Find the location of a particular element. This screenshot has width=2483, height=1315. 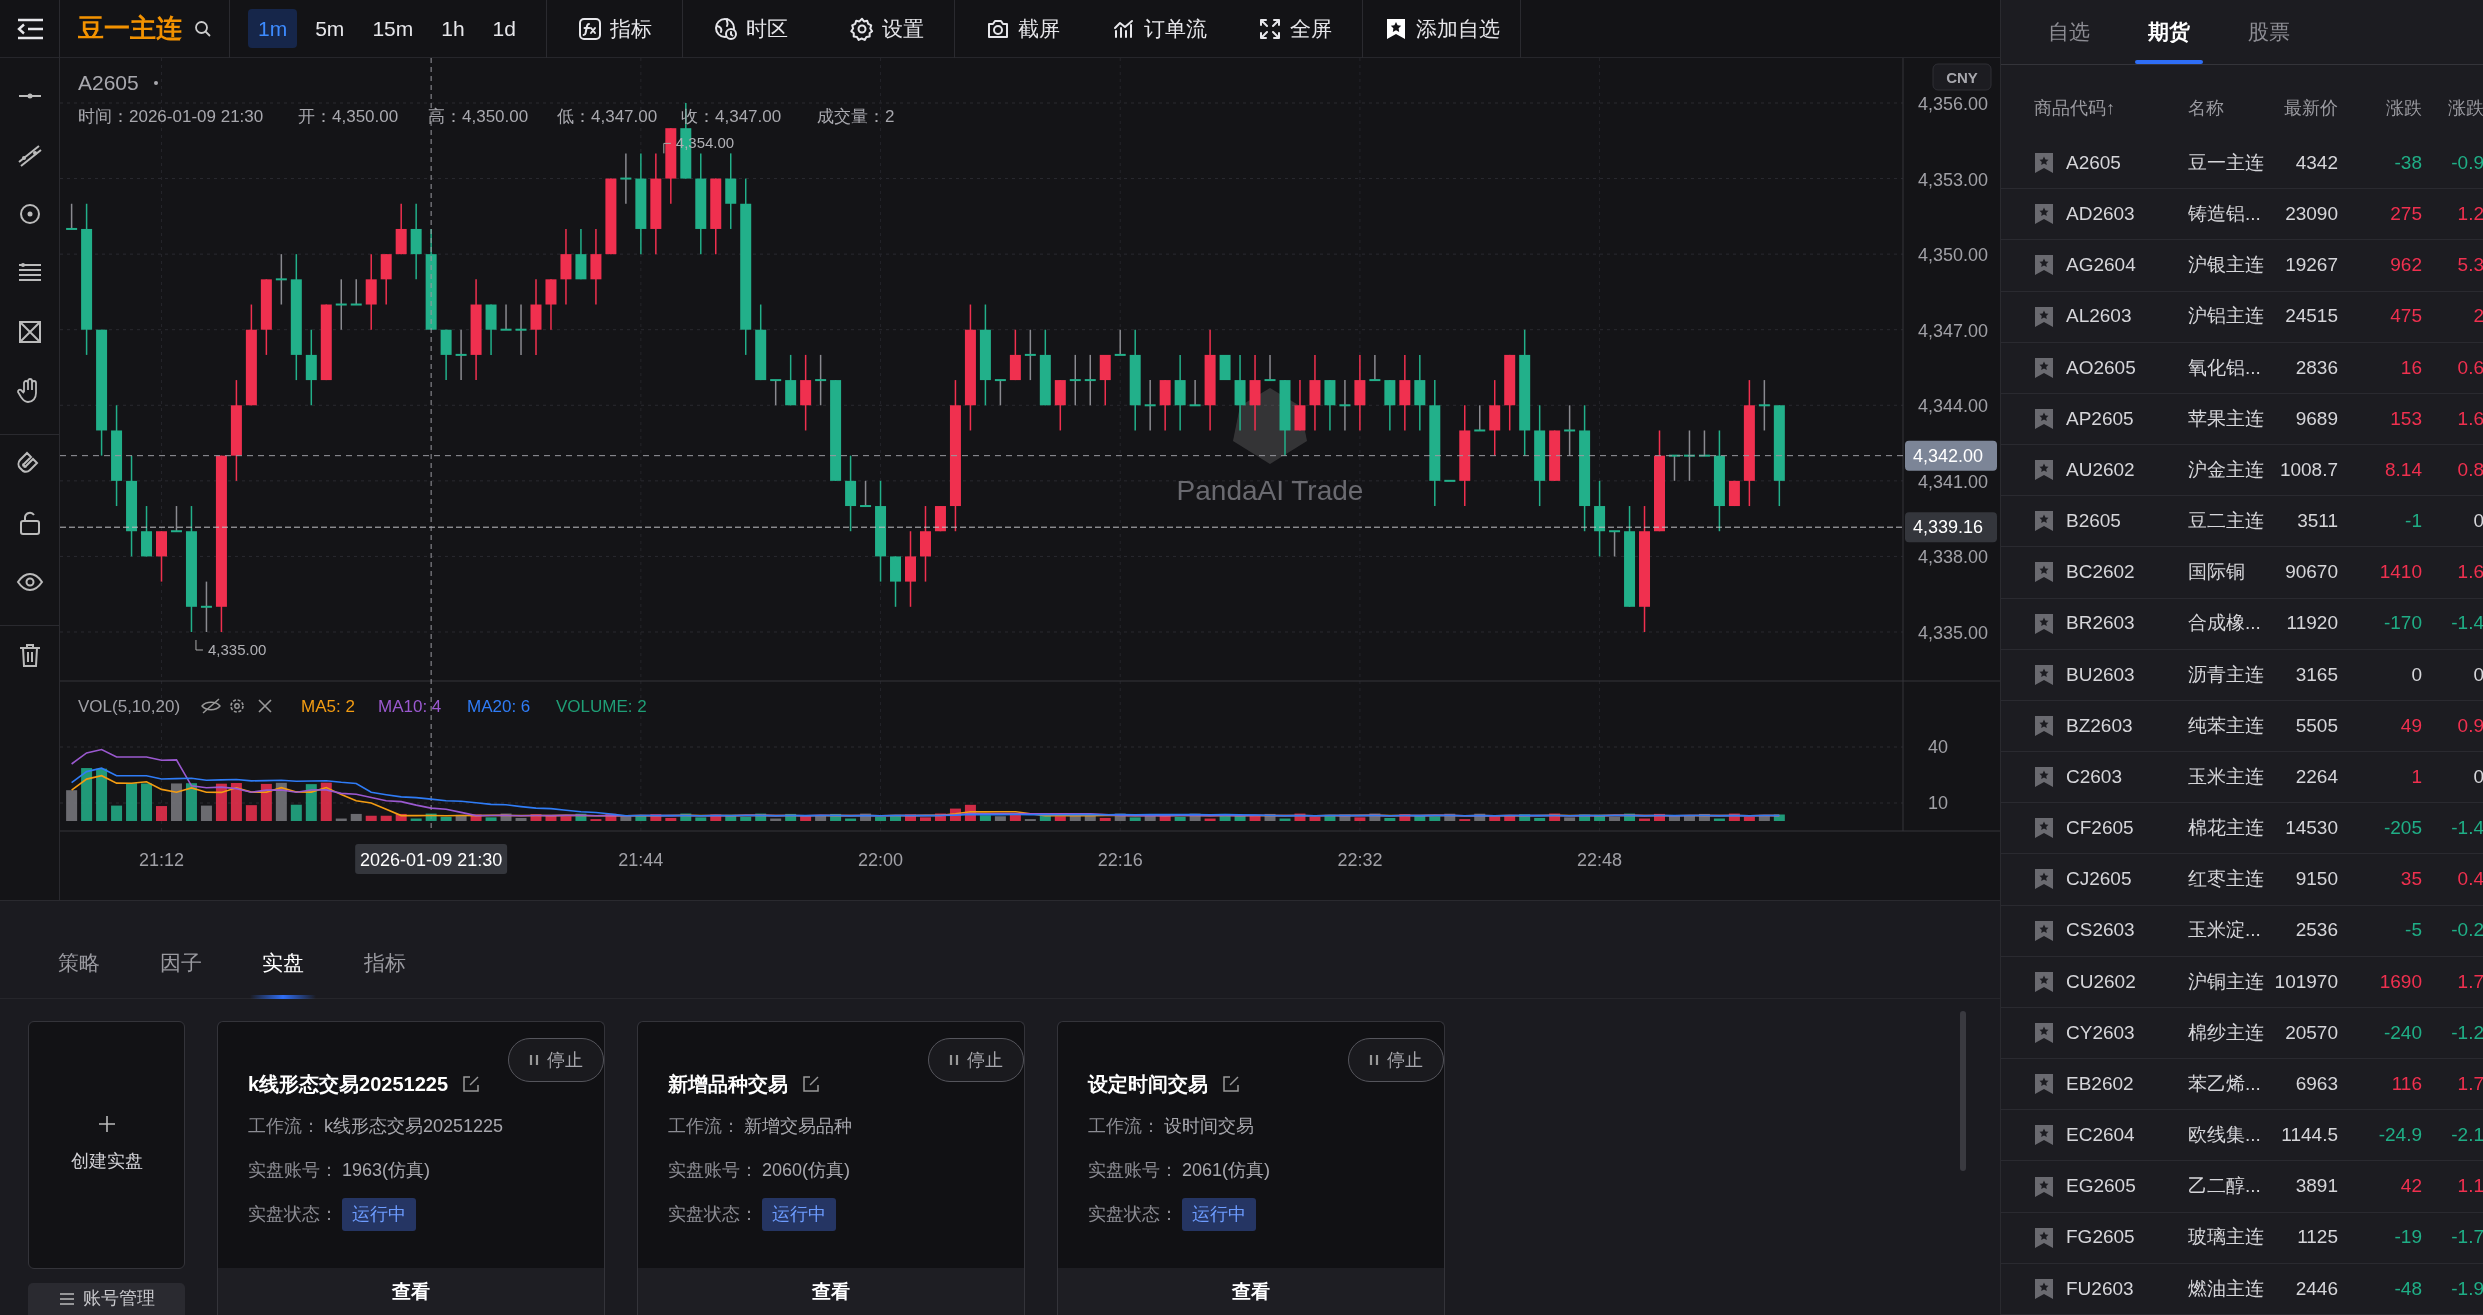

code-cell-text: FG2605 is located at coordinates (2101, 1237).